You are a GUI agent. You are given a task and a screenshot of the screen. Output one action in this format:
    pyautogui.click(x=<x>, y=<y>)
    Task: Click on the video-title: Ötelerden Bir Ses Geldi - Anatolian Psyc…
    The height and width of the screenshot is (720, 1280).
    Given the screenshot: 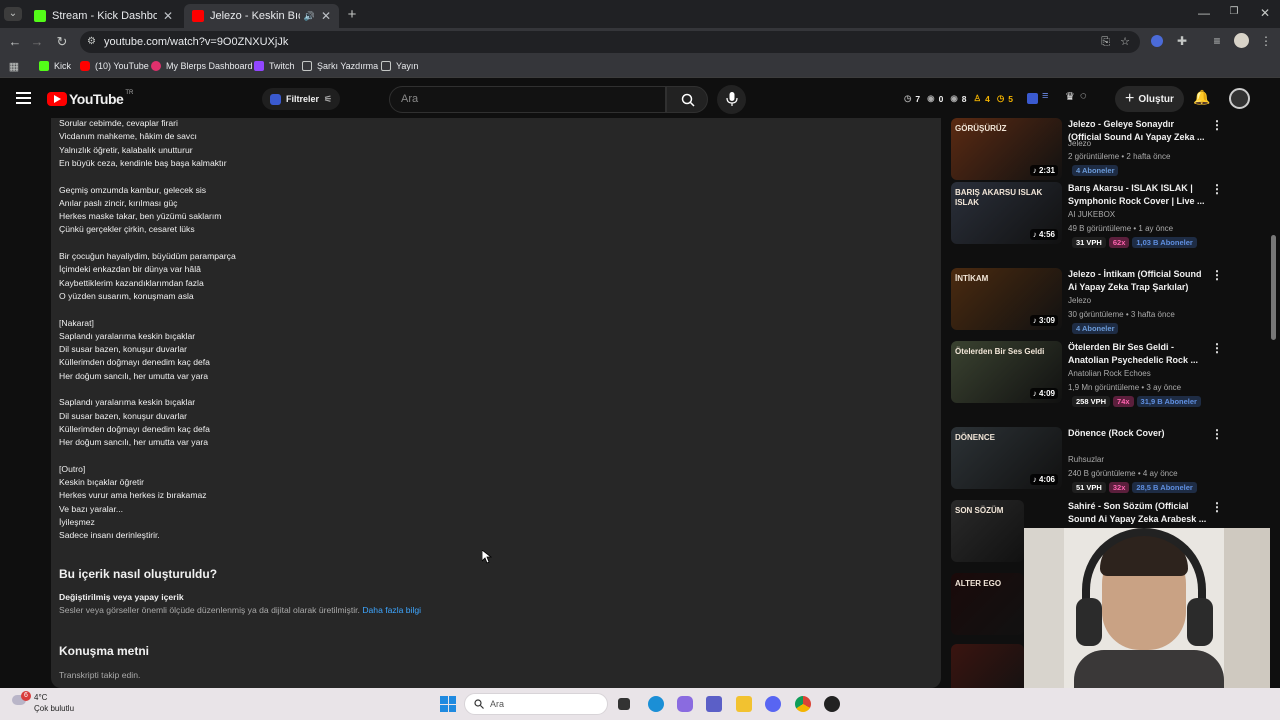 What is the action you would take?
    pyautogui.click(x=1138, y=354)
    